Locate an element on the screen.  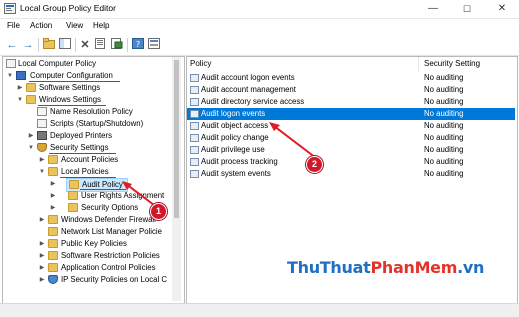
policy-name: Audit account logon events is located at coordinates (248, 77).